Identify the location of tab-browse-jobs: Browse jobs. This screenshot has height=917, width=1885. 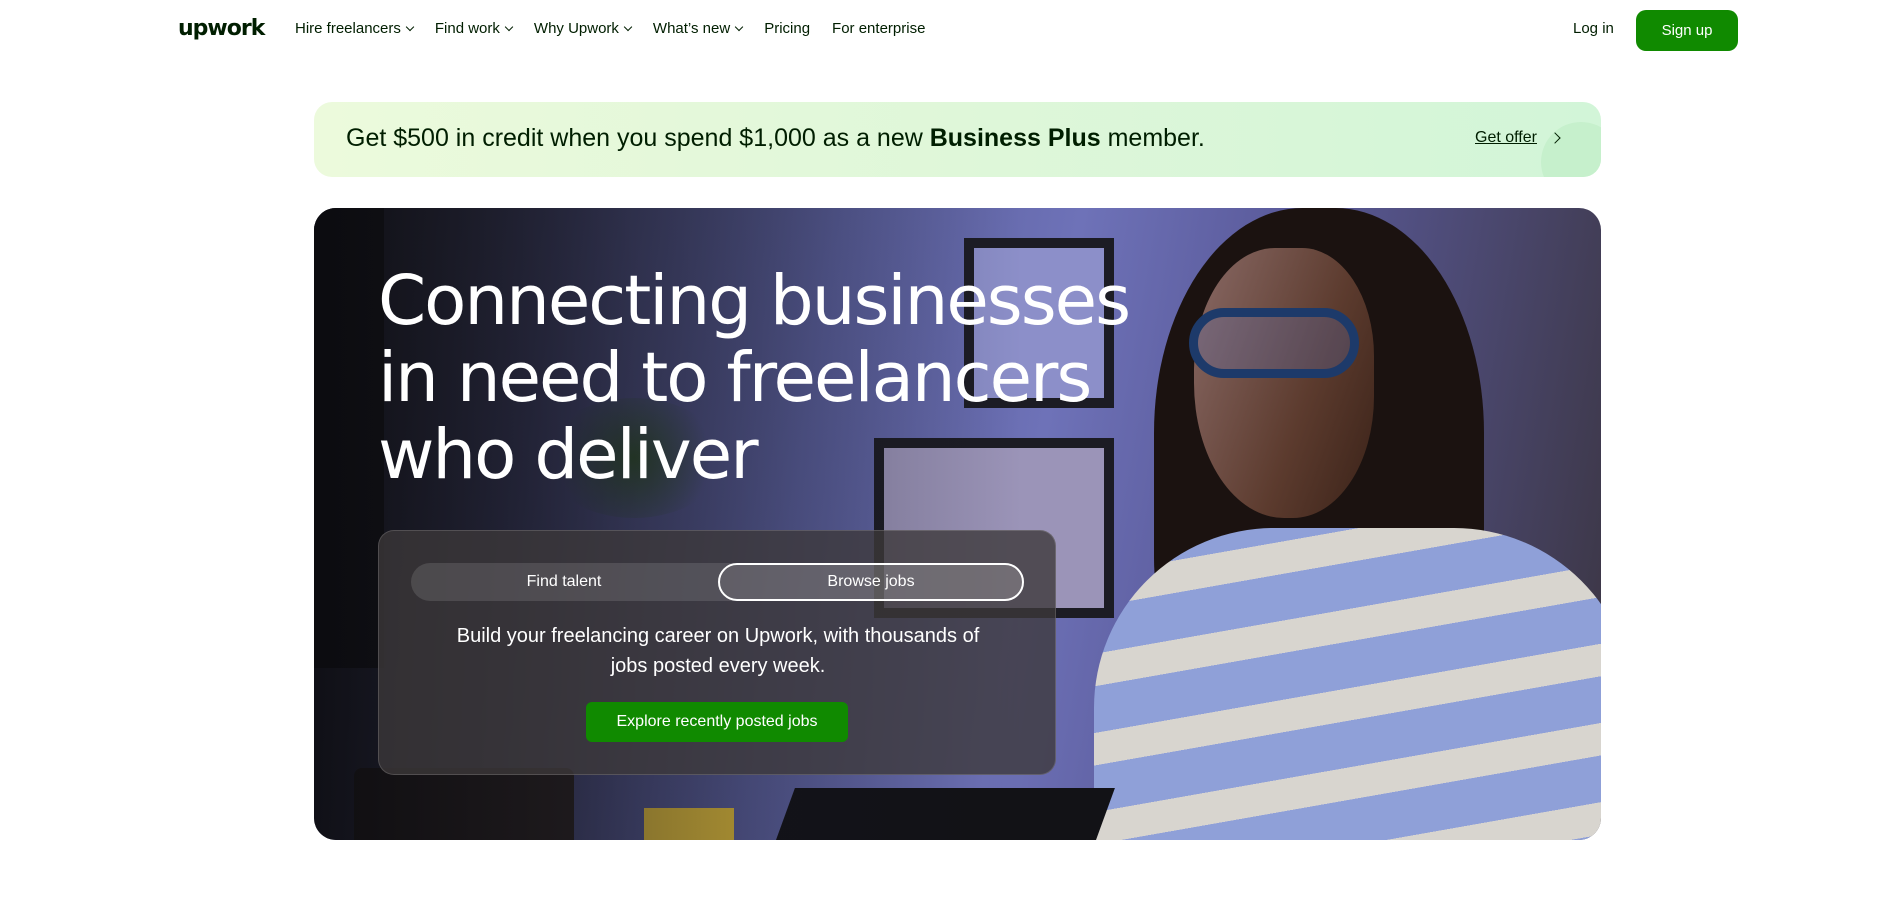
(871, 582).